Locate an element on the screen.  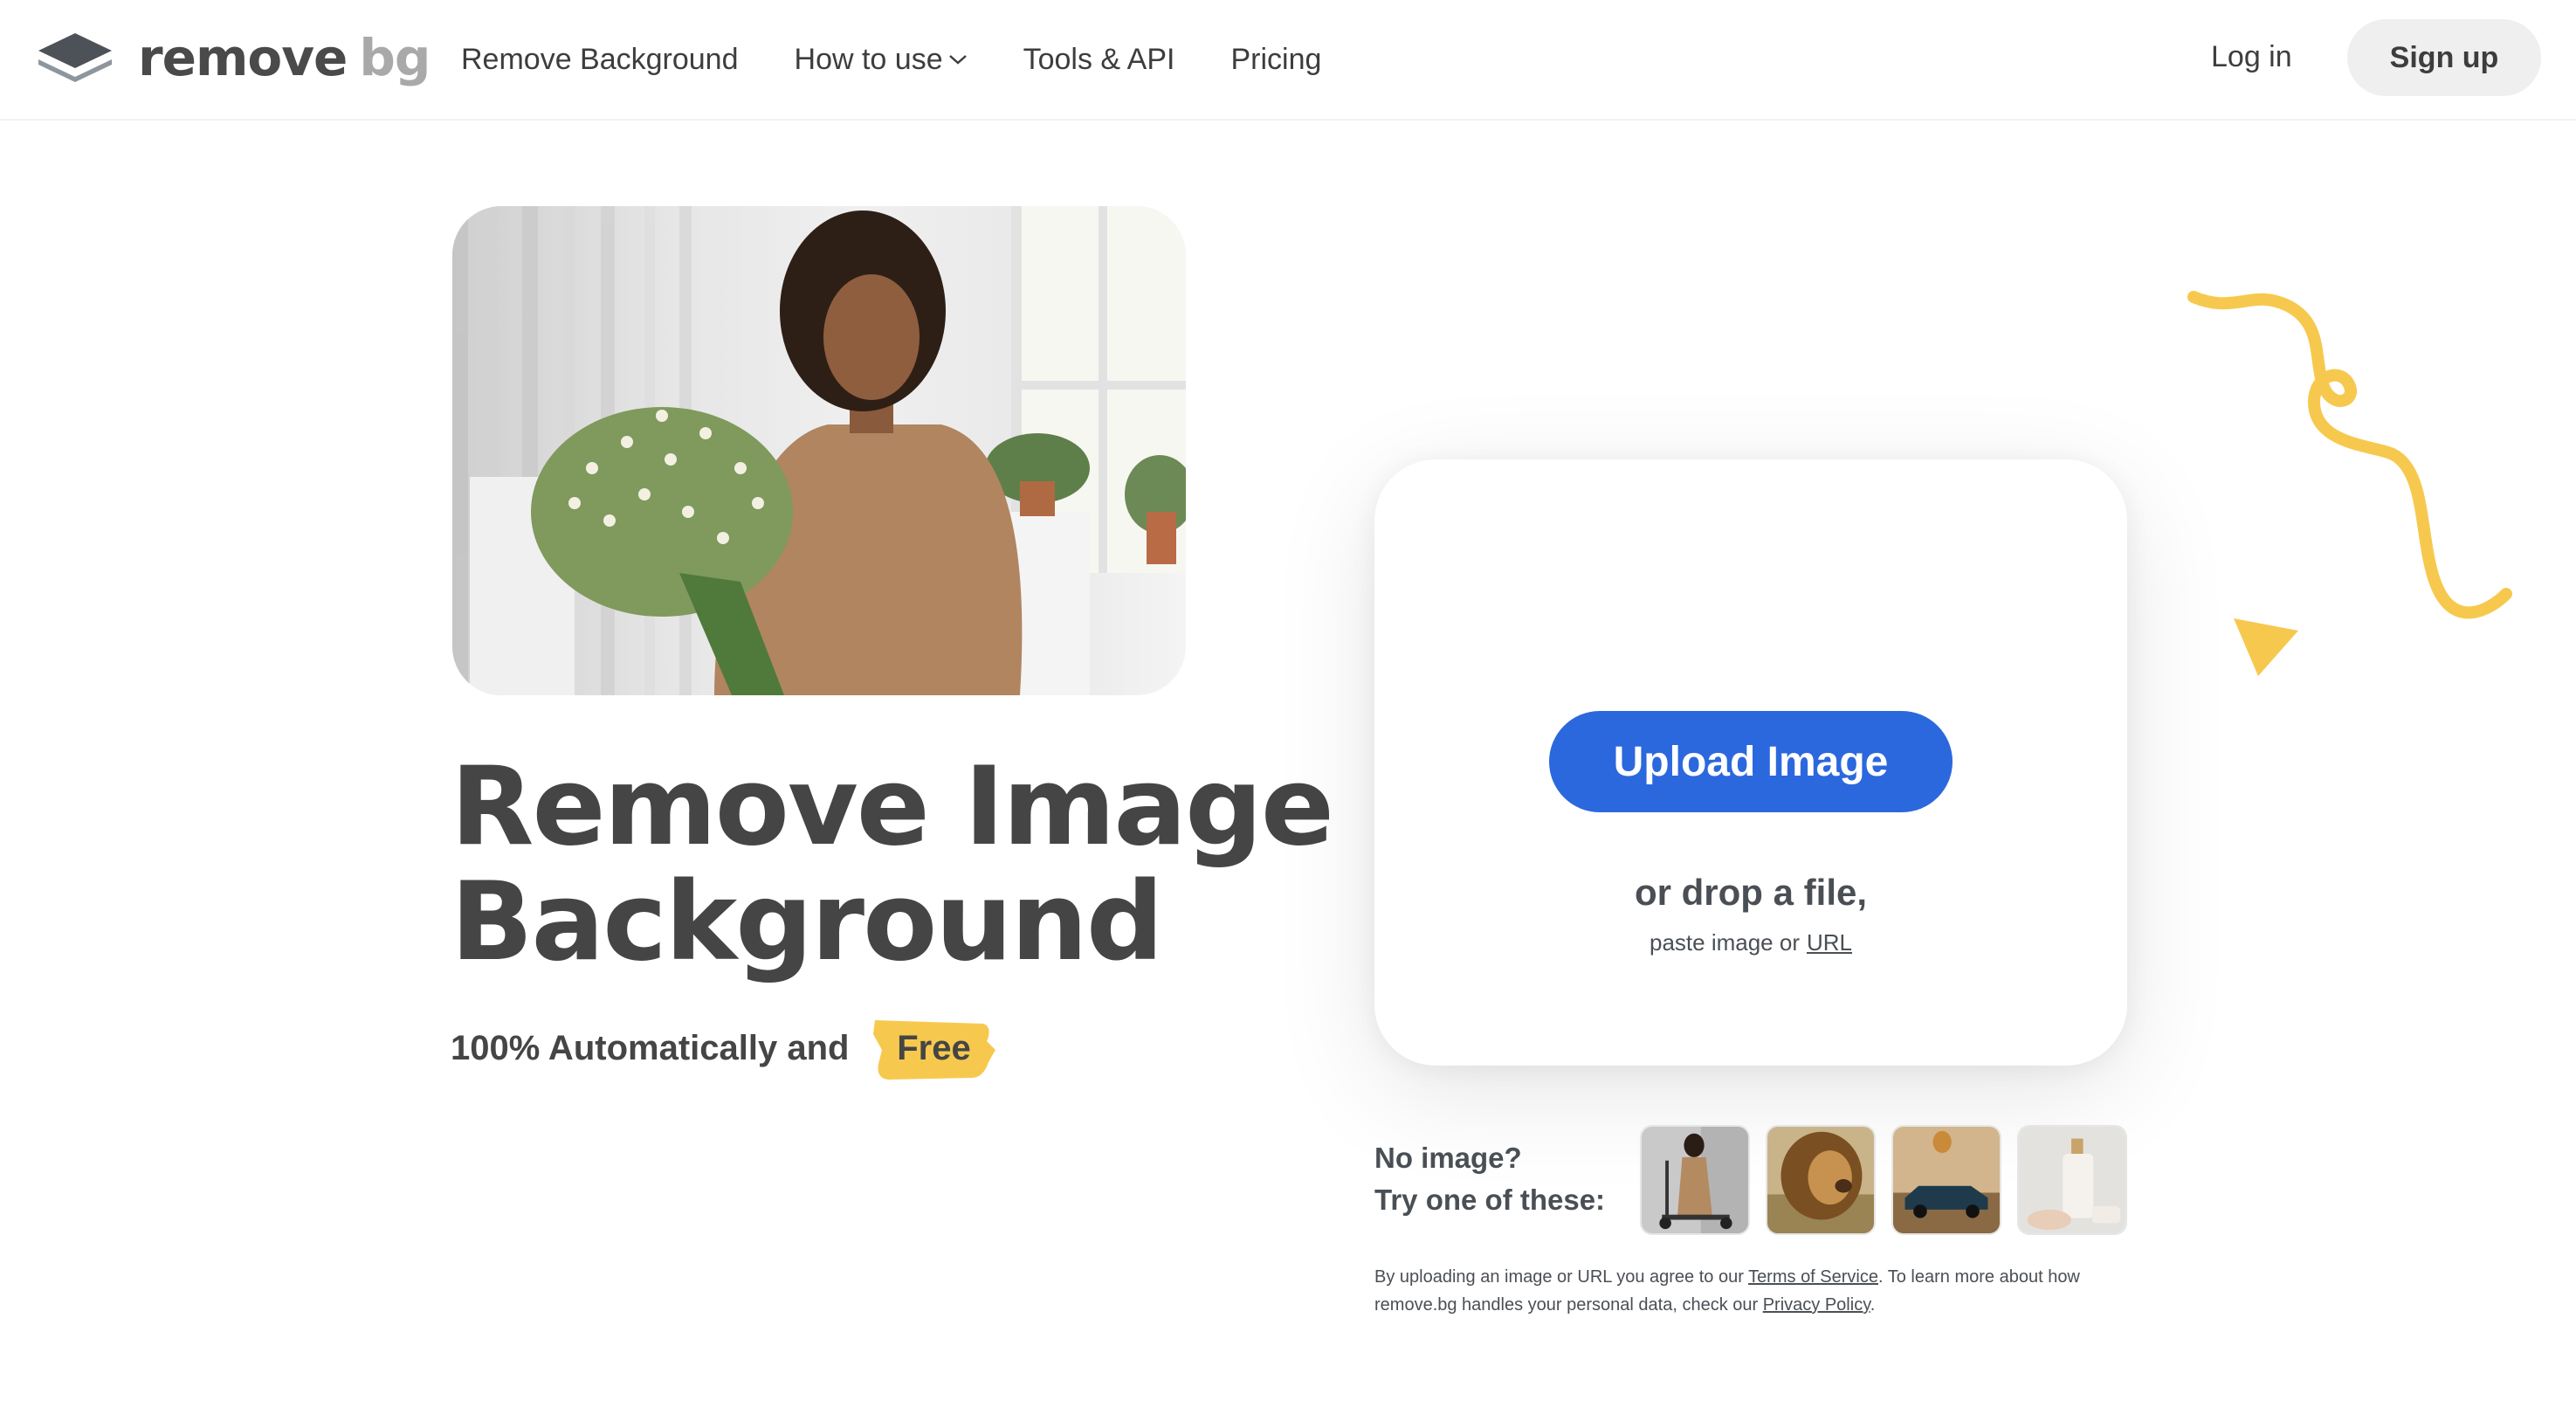
subtitle-text: 100% Automatically and is located at coordinates (650, 1047).